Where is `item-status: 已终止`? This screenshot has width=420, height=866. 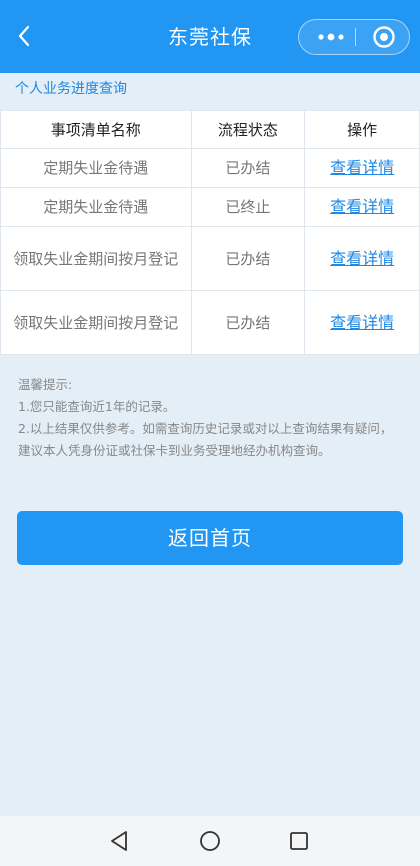 item-status: 已终止 is located at coordinates (248, 207).